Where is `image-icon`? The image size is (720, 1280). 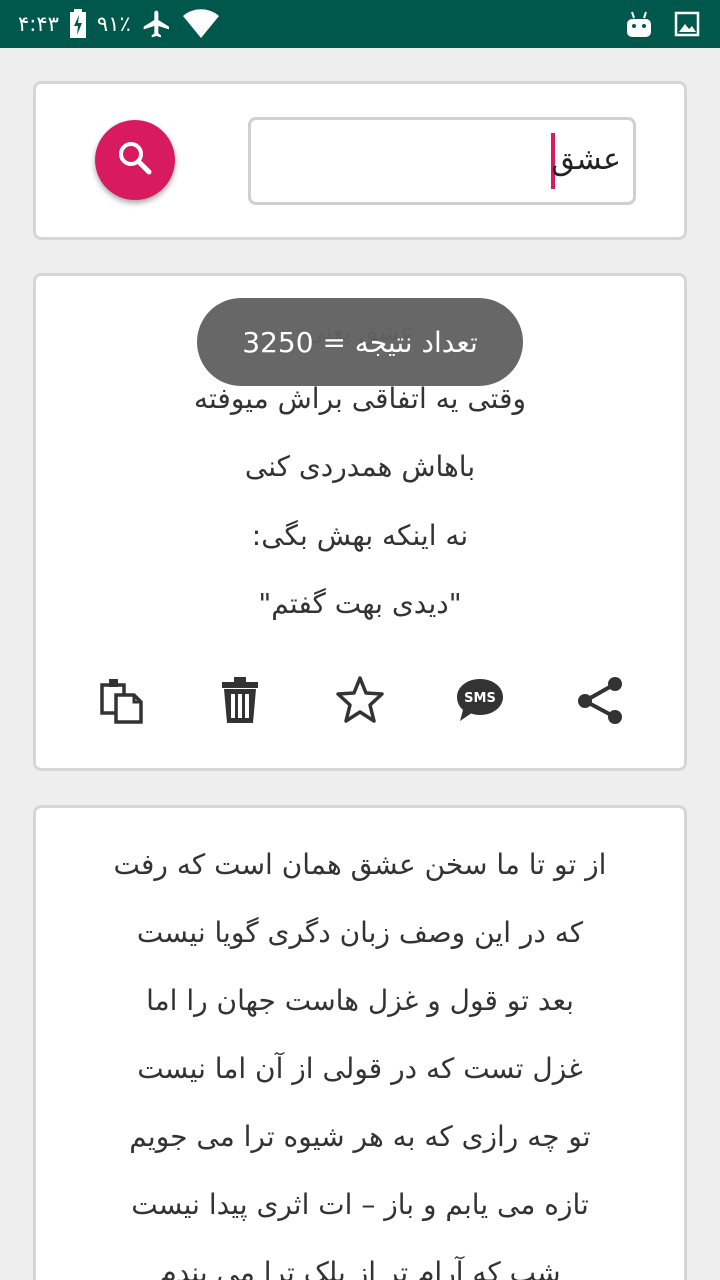 image-icon is located at coordinates (687, 24).